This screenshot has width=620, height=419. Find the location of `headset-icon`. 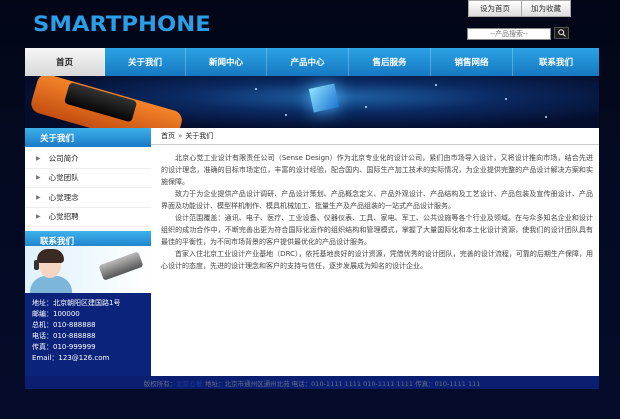

headset-icon is located at coordinates (36, 265).